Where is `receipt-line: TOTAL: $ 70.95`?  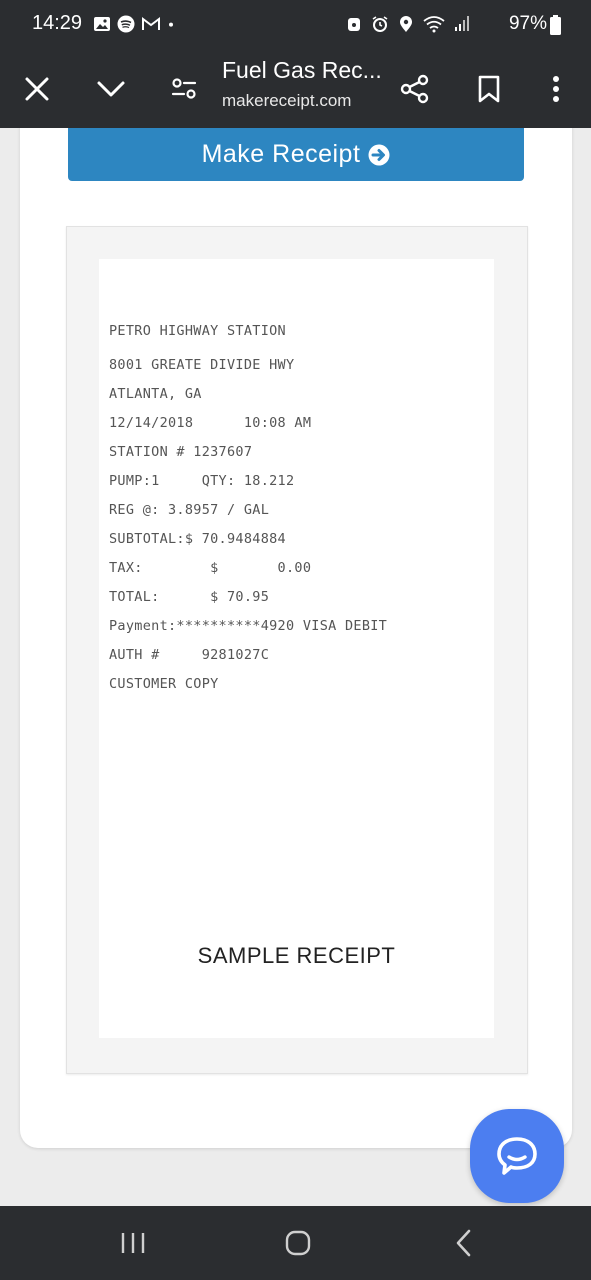 receipt-line: TOTAL: $ 70.95 is located at coordinates (189, 597).